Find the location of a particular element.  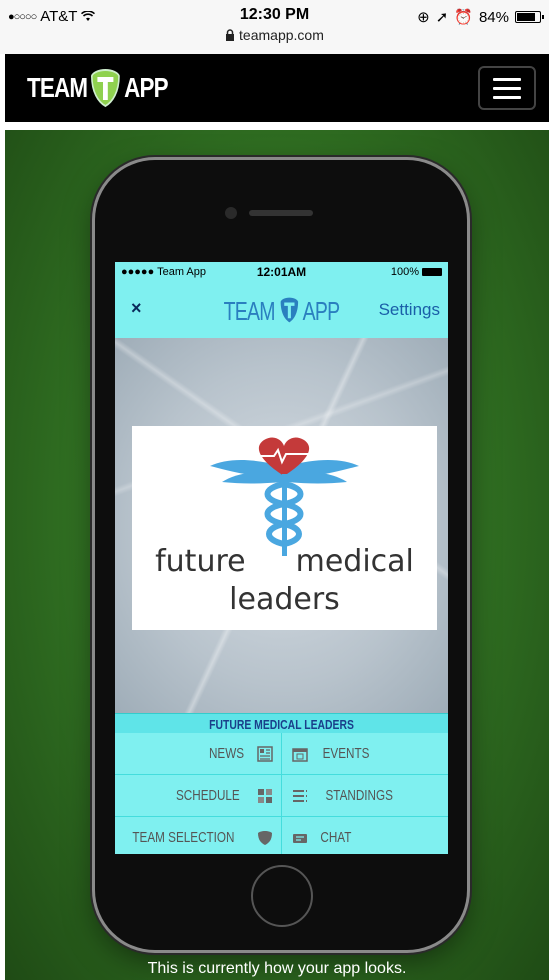

menu-label: STANDINGS is located at coordinates (359, 795).